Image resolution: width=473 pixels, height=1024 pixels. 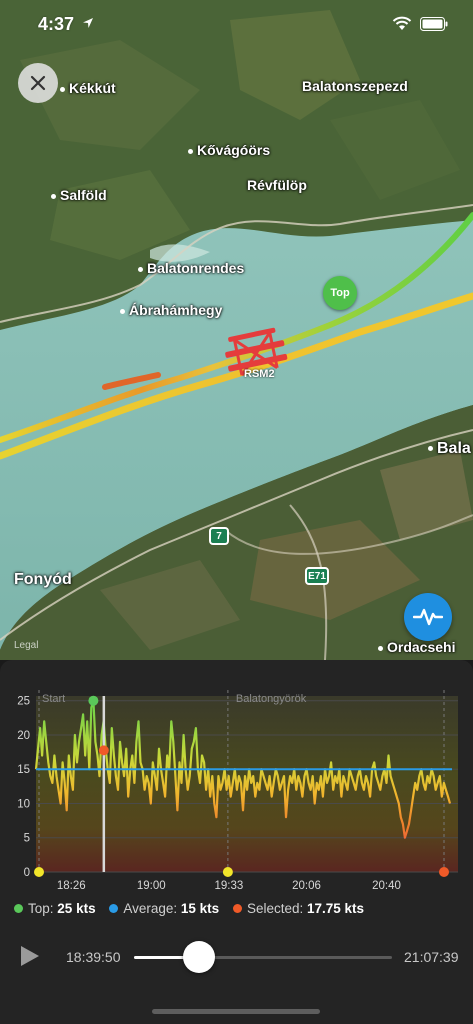 I want to click on play-icon, so click(x=30, y=956).